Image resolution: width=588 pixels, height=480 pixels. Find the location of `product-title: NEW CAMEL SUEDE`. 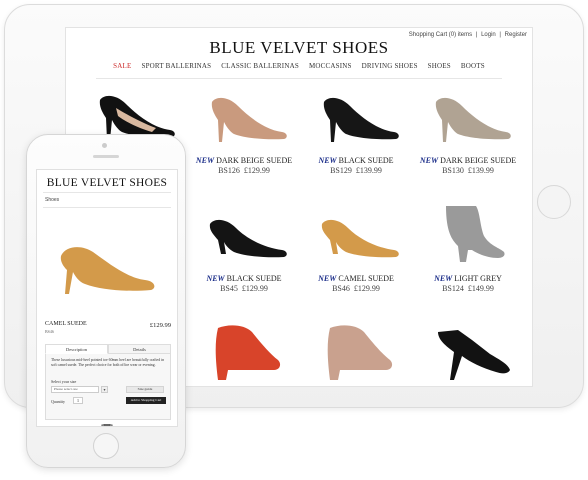

product-title: NEW CAMEL SUEDE is located at coordinates (356, 278).